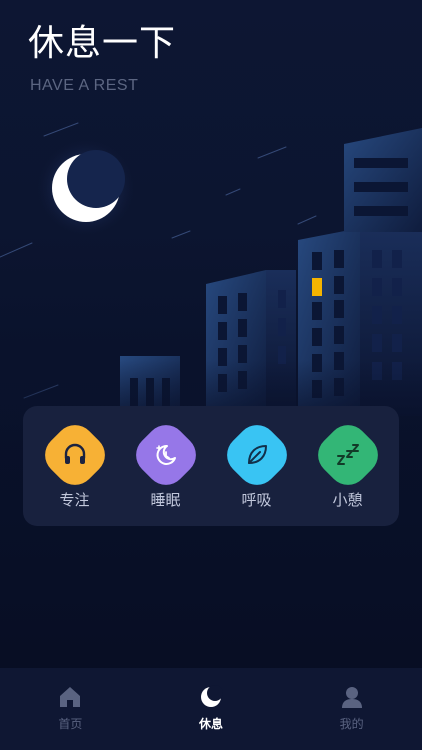  Describe the element at coordinates (74, 500) in the screenshot. I see `mode-focus-label: 专注` at that location.